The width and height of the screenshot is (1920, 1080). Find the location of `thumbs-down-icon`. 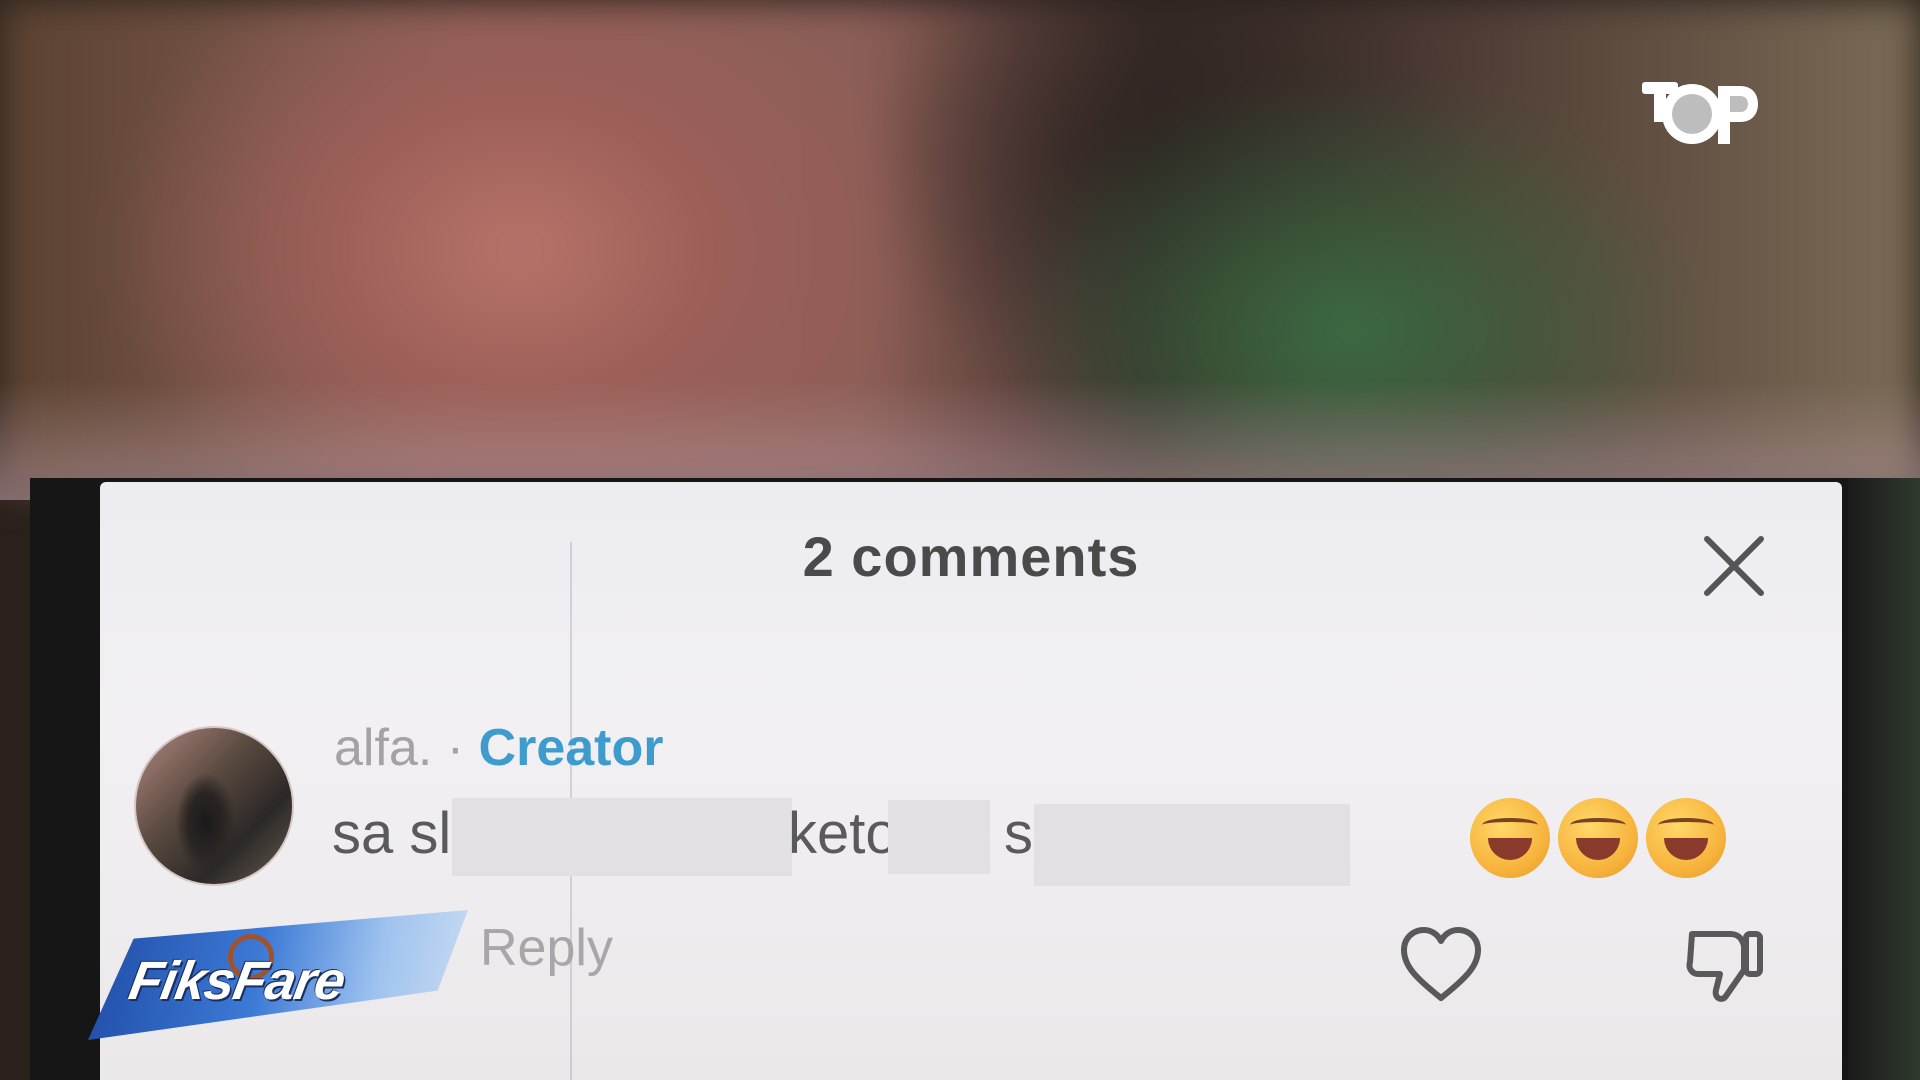

thumbs-down-icon is located at coordinates (1724, 966).